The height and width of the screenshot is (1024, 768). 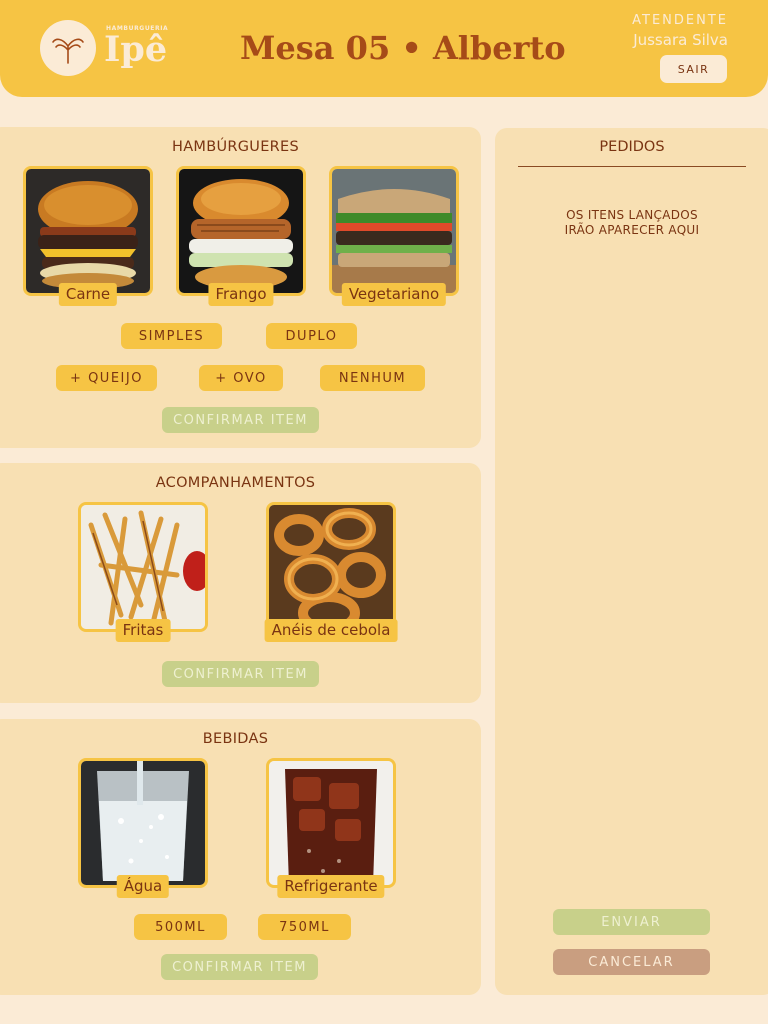 I want to click on drink-item-agua: Água, so click(x=143, y=828).